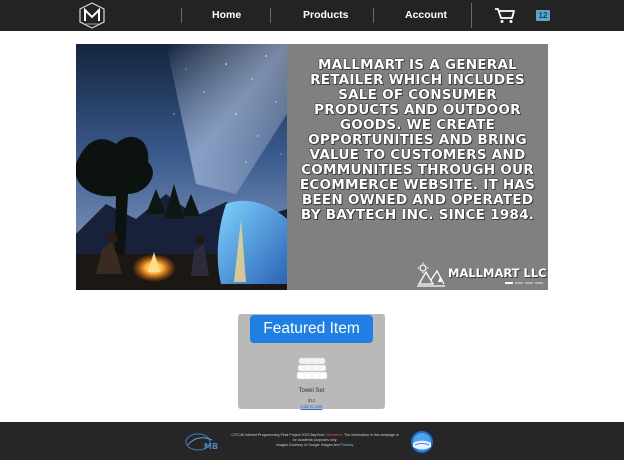 The image size is (624, 460). Describe the element at coordinates (312, 369) in the screenshot. I see `towel-stack-icon` at that location.